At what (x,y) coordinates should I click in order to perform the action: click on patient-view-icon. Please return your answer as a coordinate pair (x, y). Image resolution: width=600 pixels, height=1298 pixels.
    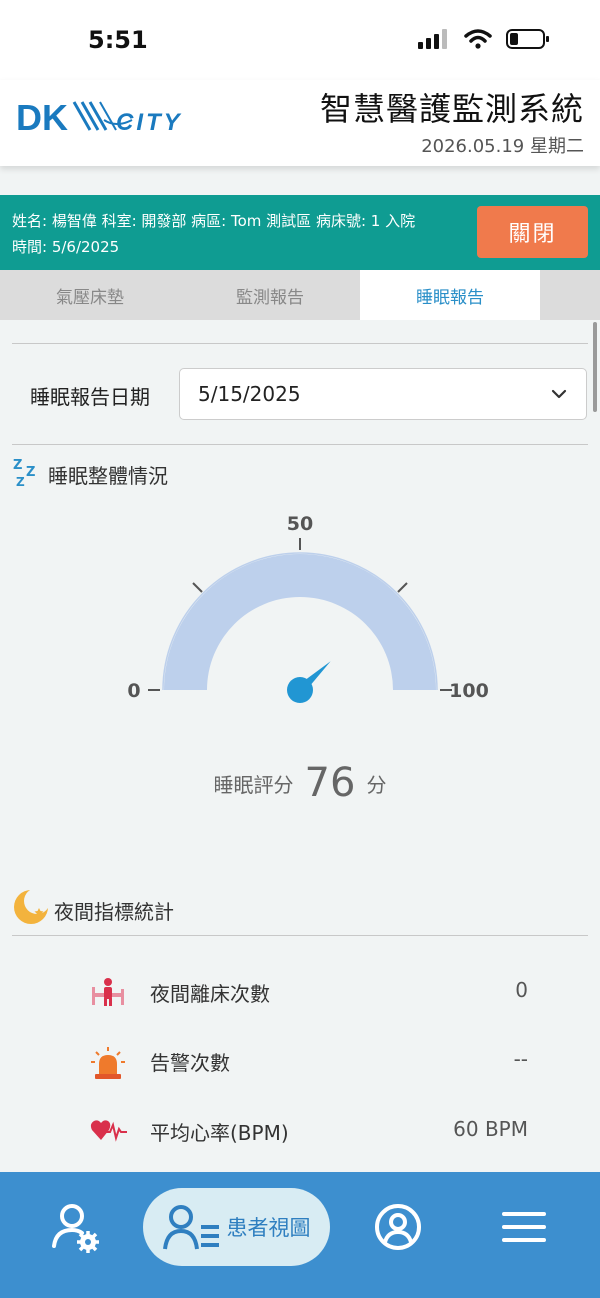
    Looking at the image, I should click on (190, 1227).